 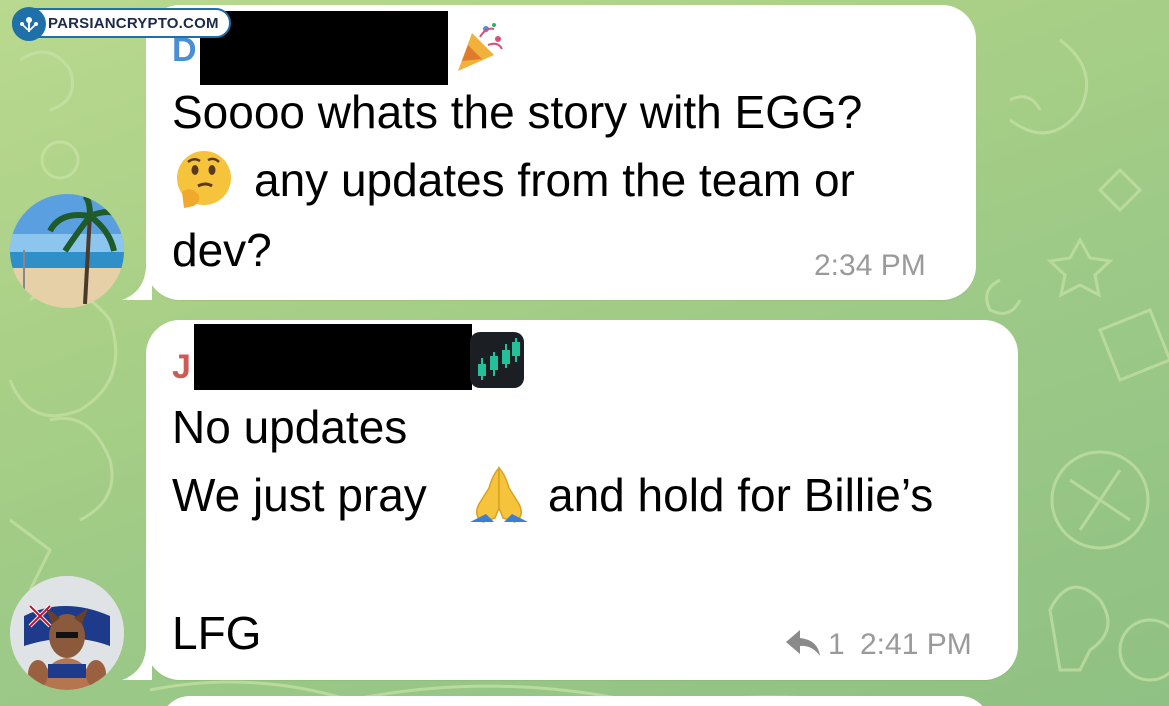 I want to click on message-bubble-3-partial, so click(x=575, y=701).